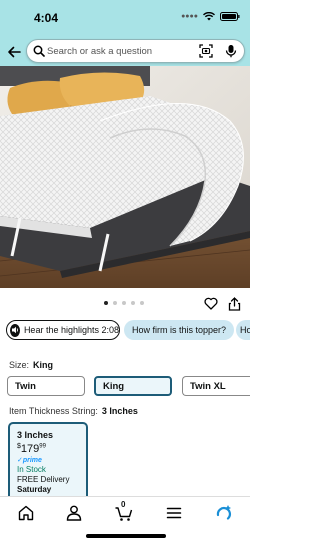  I want to click on size-option-king: King, so click(133, 386).